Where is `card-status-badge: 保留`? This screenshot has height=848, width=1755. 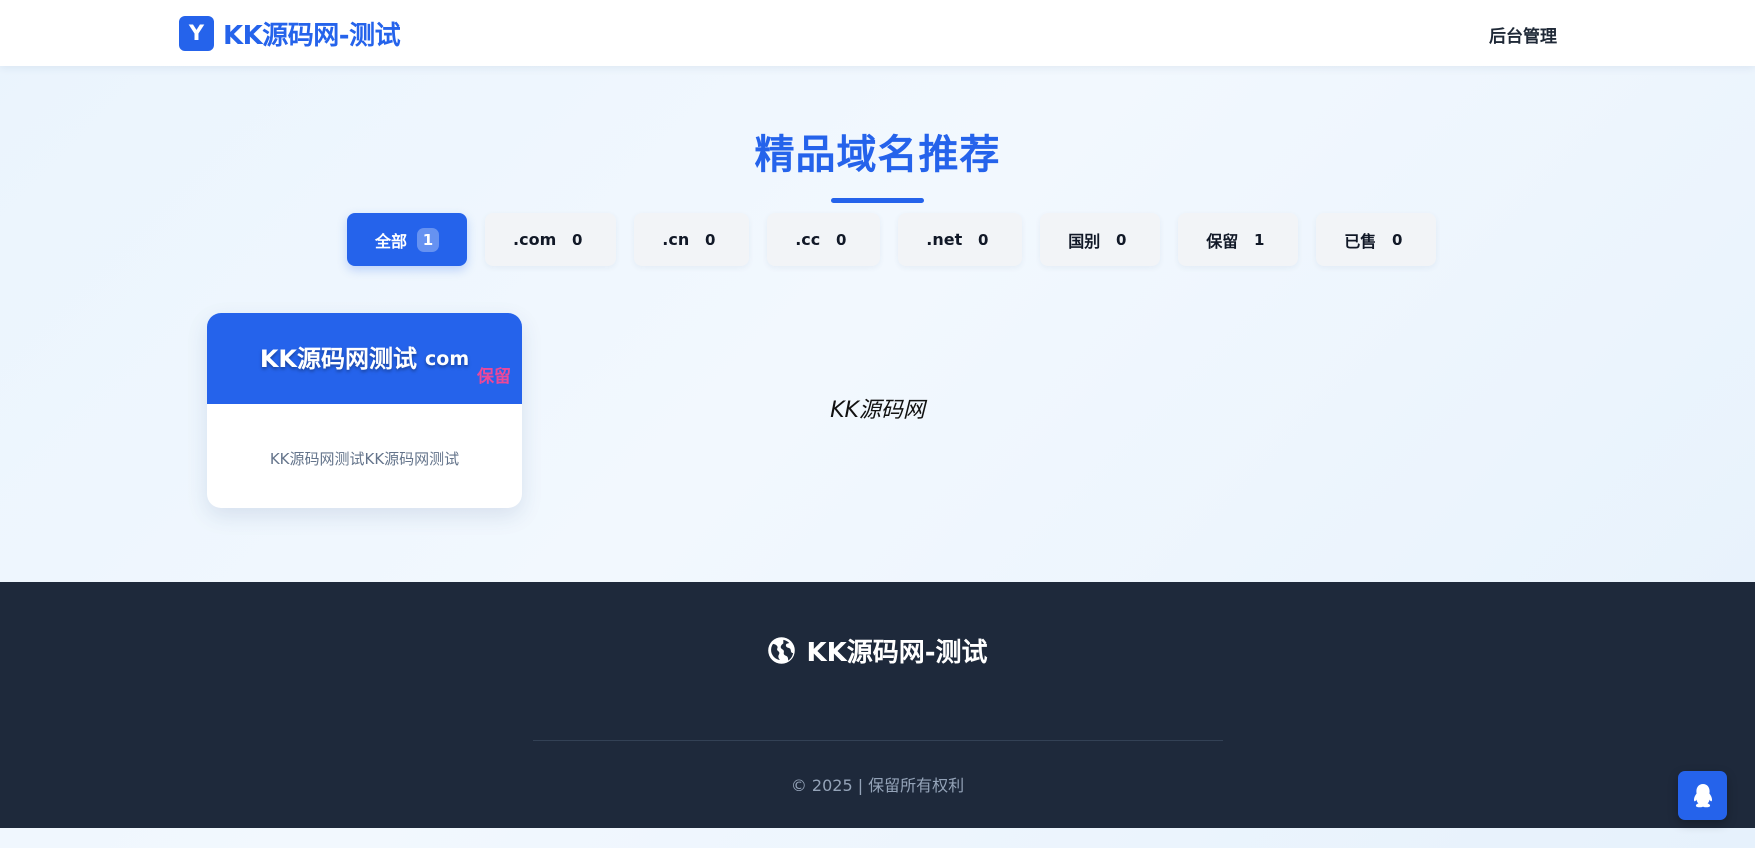 card-status-badge: 保留 is located at coordinates (494, 377).